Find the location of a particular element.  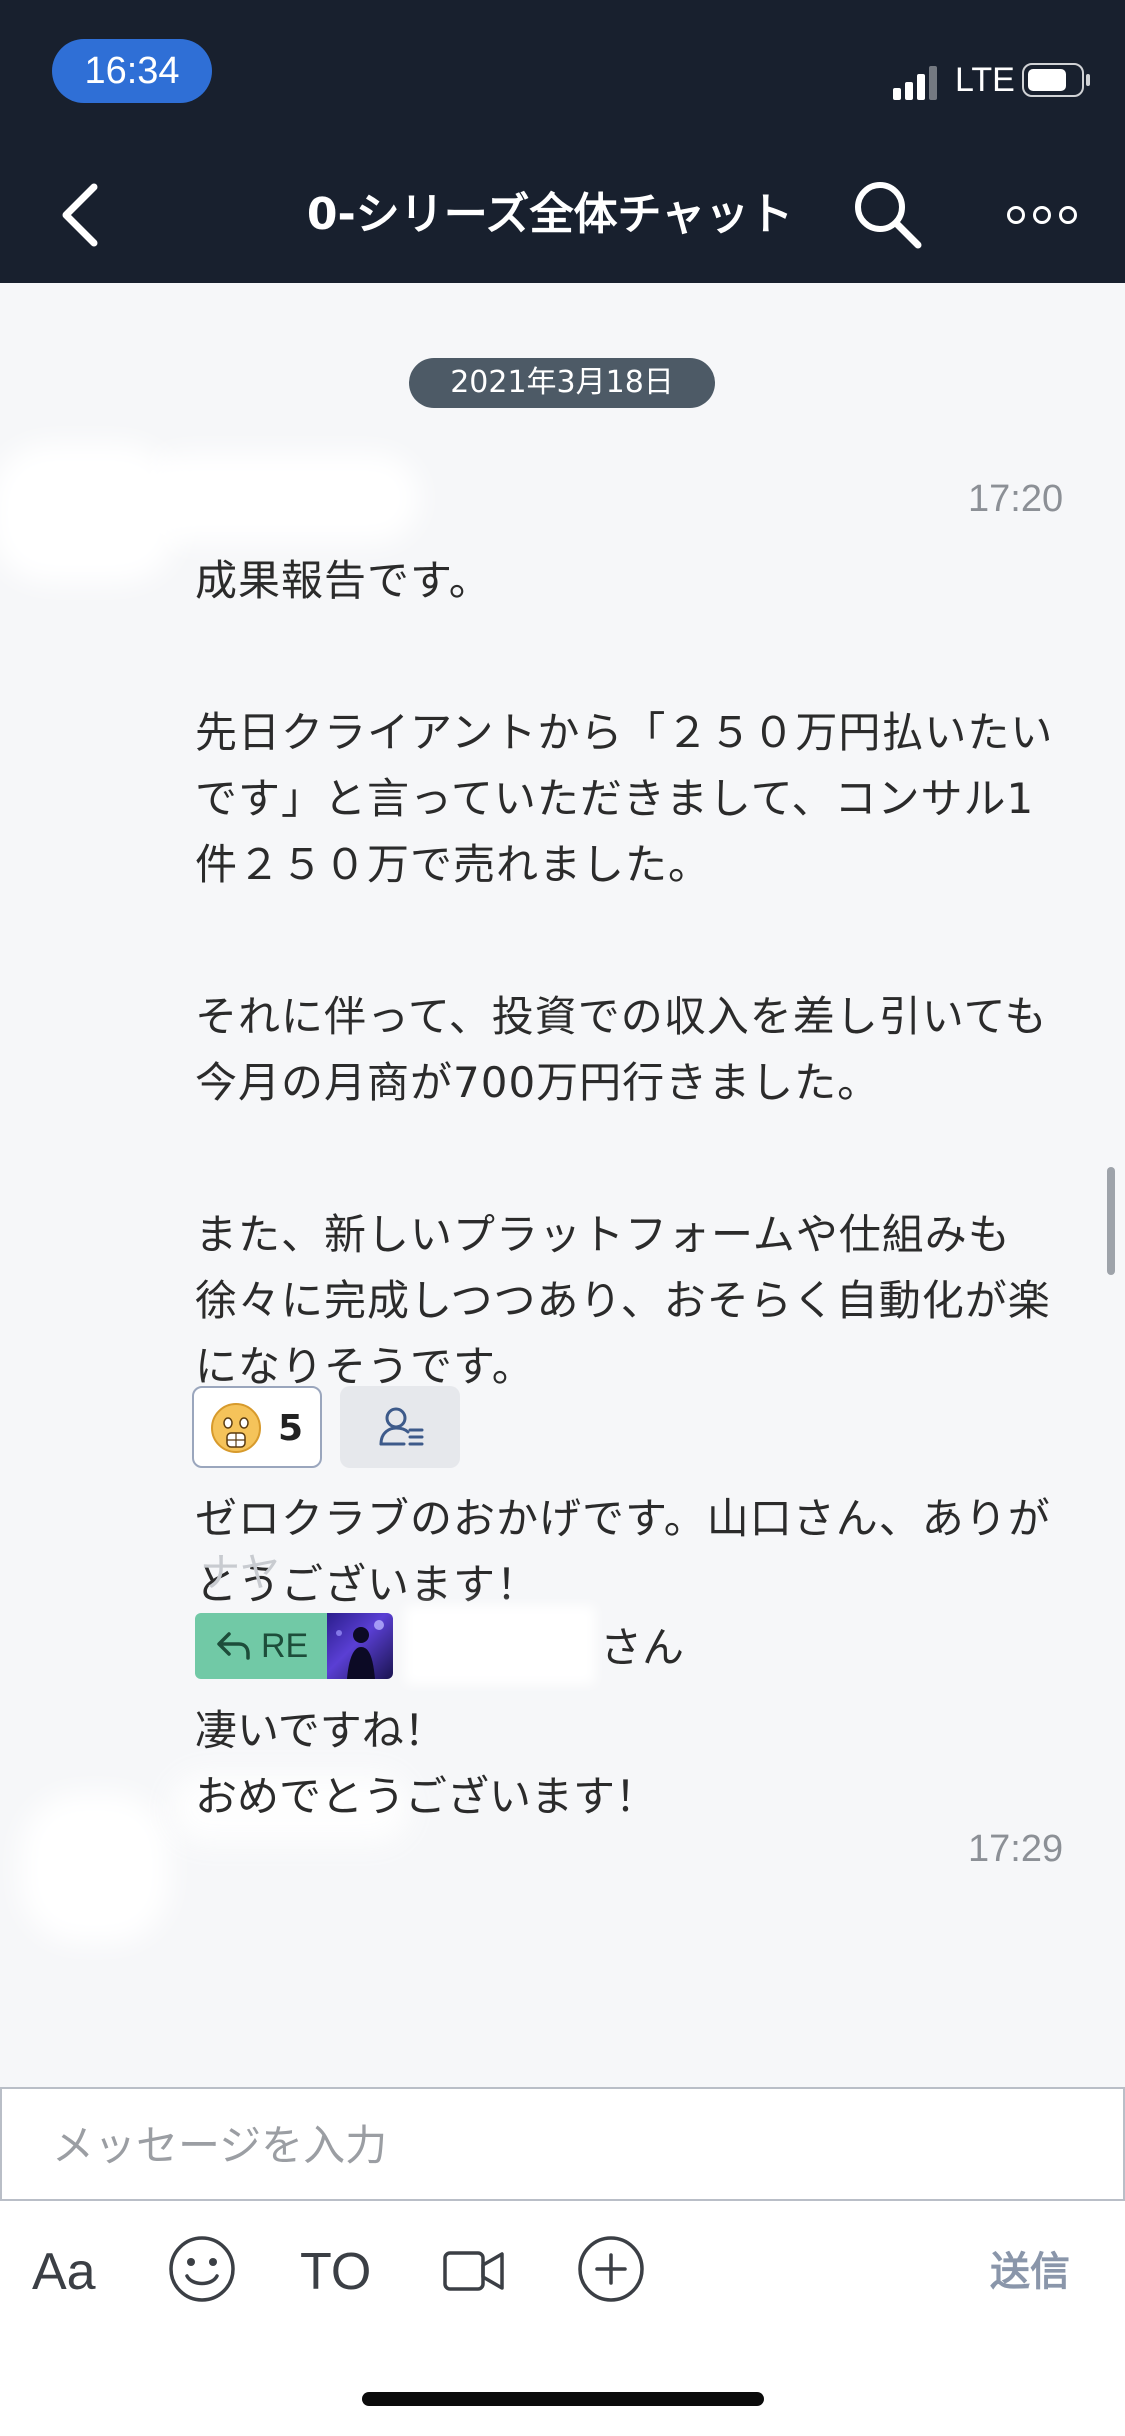

read-list-button is located at coordinates (400, 1427).